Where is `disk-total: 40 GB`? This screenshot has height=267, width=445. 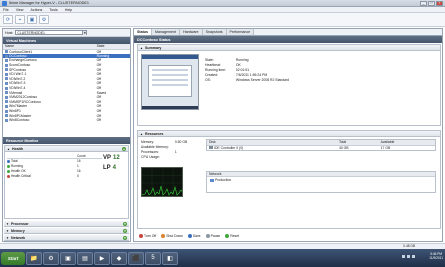 disk-total: 40 GB is located at coordinates (343, 147).